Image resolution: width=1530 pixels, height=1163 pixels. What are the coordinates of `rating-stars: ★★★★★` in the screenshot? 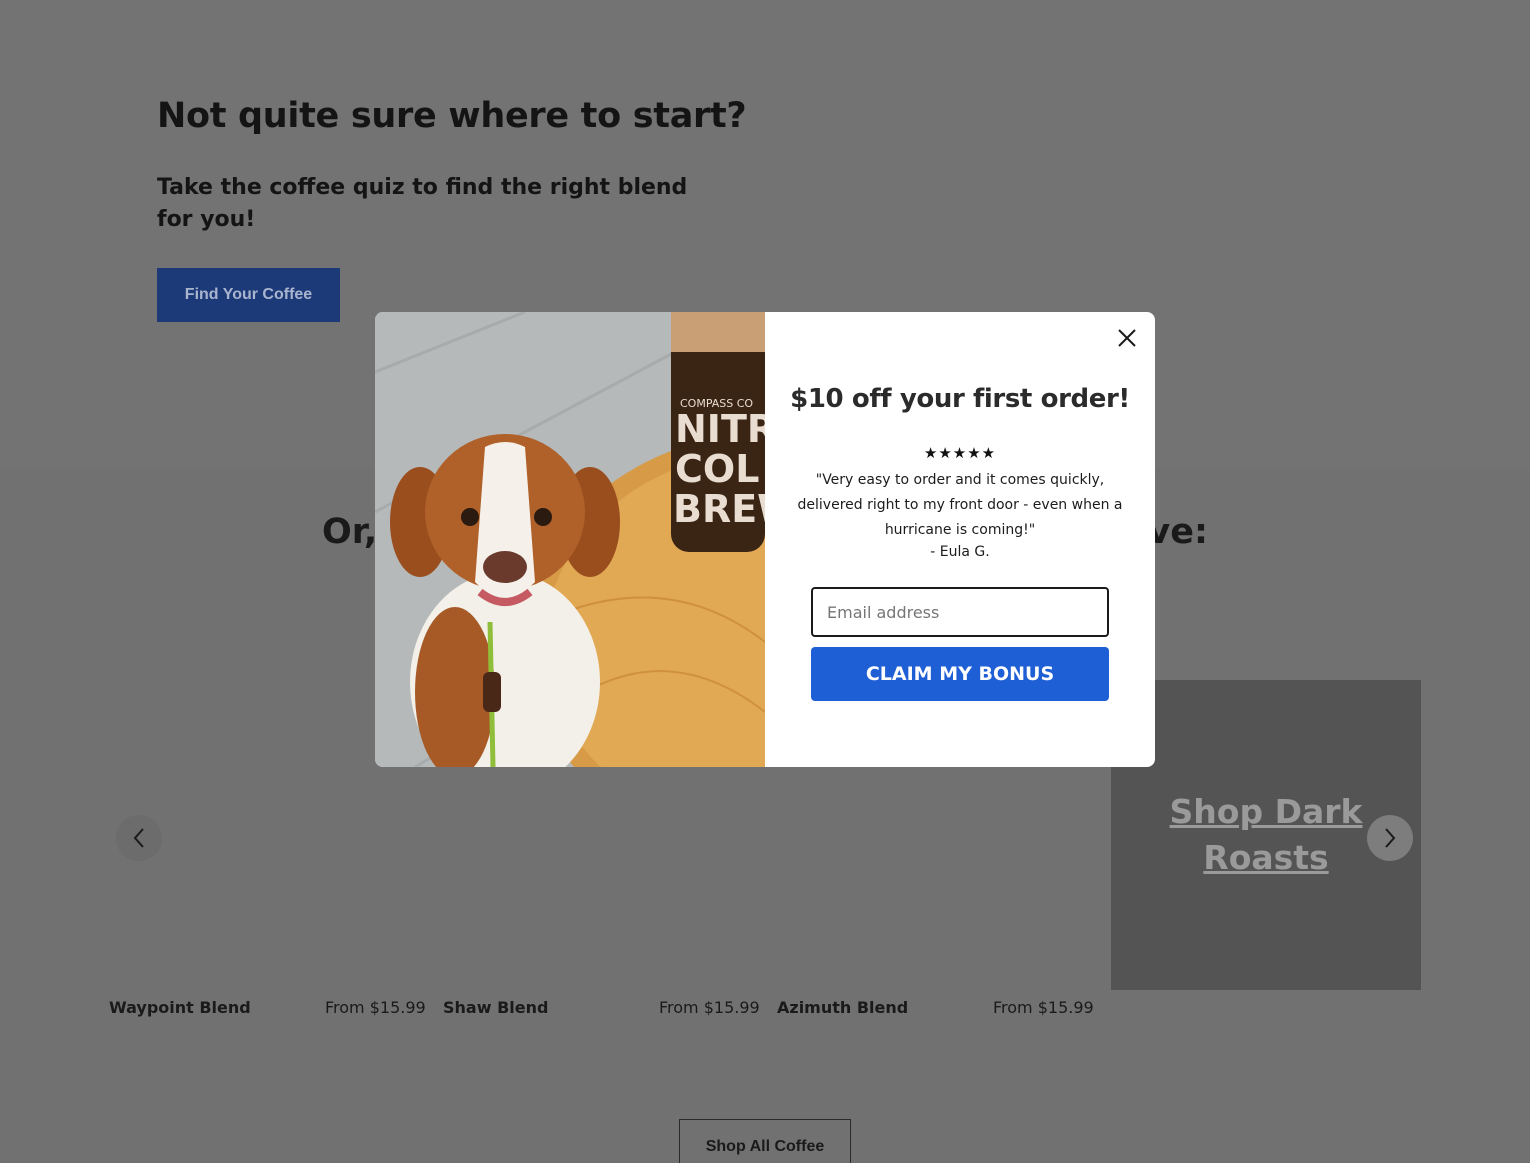 It's located at (960, 453).